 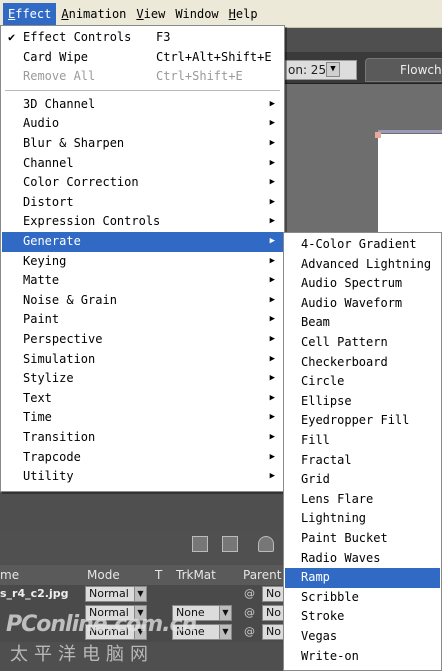 What do you see at coordinates (93, 14) in the screenshot?
I see `menu-animation: Animation` at bounding box center [93, 14].